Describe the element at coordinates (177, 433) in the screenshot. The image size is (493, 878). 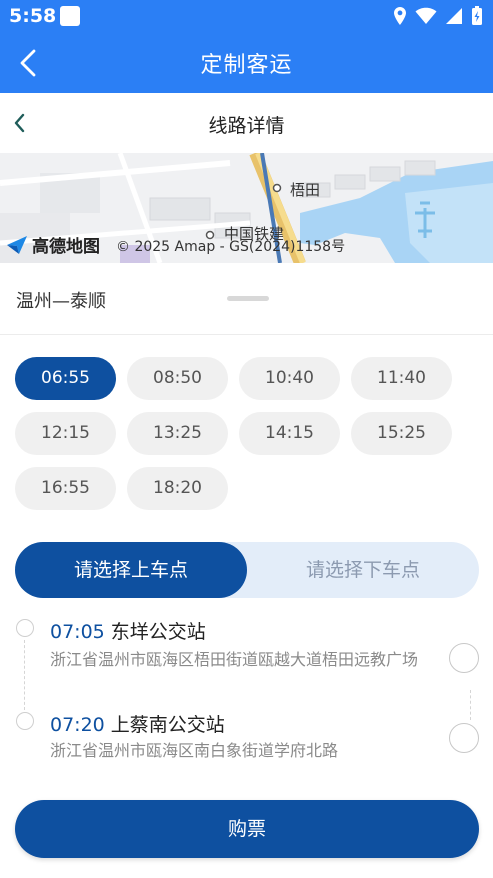
I see `time-chip: 13:25` at that location.